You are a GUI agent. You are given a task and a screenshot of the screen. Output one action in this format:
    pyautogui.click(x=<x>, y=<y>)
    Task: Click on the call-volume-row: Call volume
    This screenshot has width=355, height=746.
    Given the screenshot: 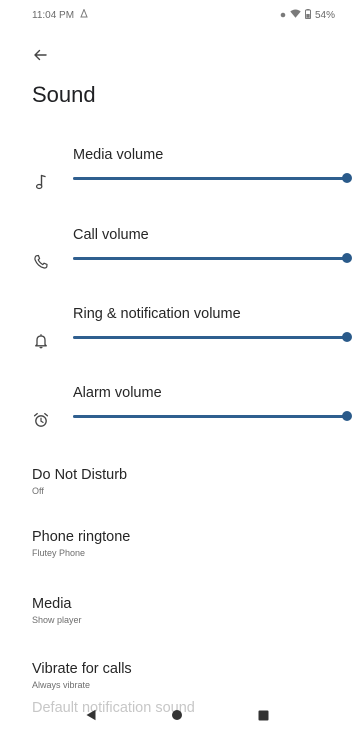 What is the action you would take?
    pyautogui.click(x=177, y=257)
    